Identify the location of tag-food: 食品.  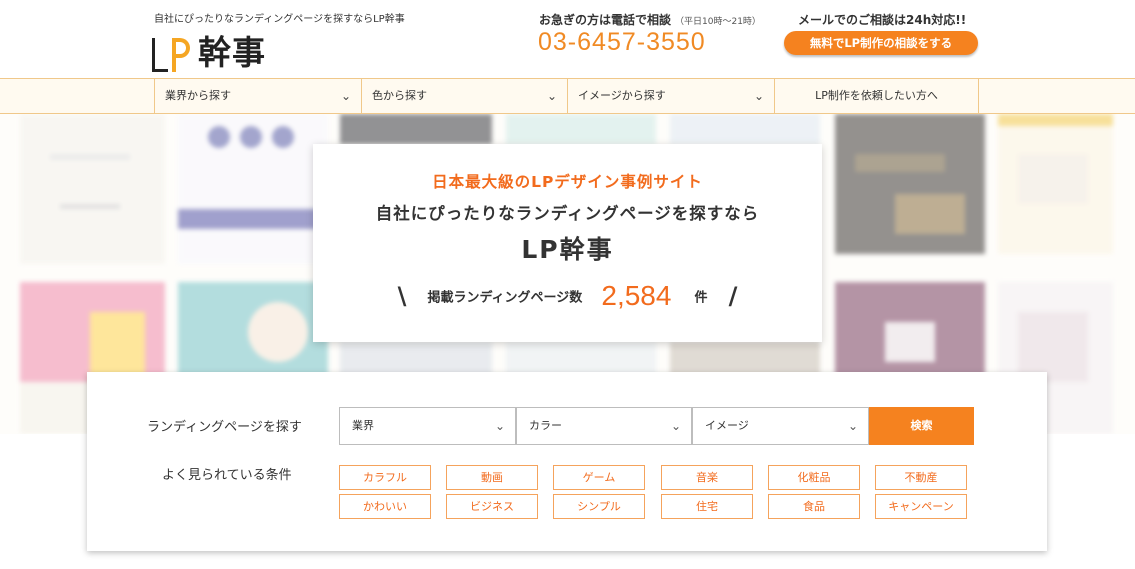
(814, 506).